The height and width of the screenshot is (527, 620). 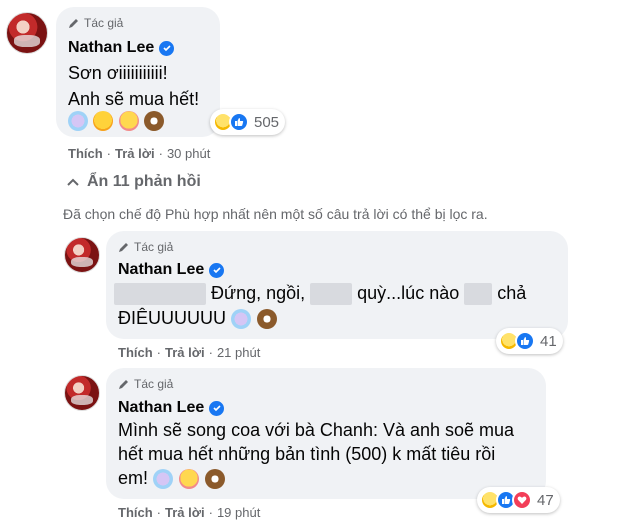 What do you see at coordinates (512, 293) in the screenshot?
I see `reply-text-part: chả` at bounding box center [512, 293].